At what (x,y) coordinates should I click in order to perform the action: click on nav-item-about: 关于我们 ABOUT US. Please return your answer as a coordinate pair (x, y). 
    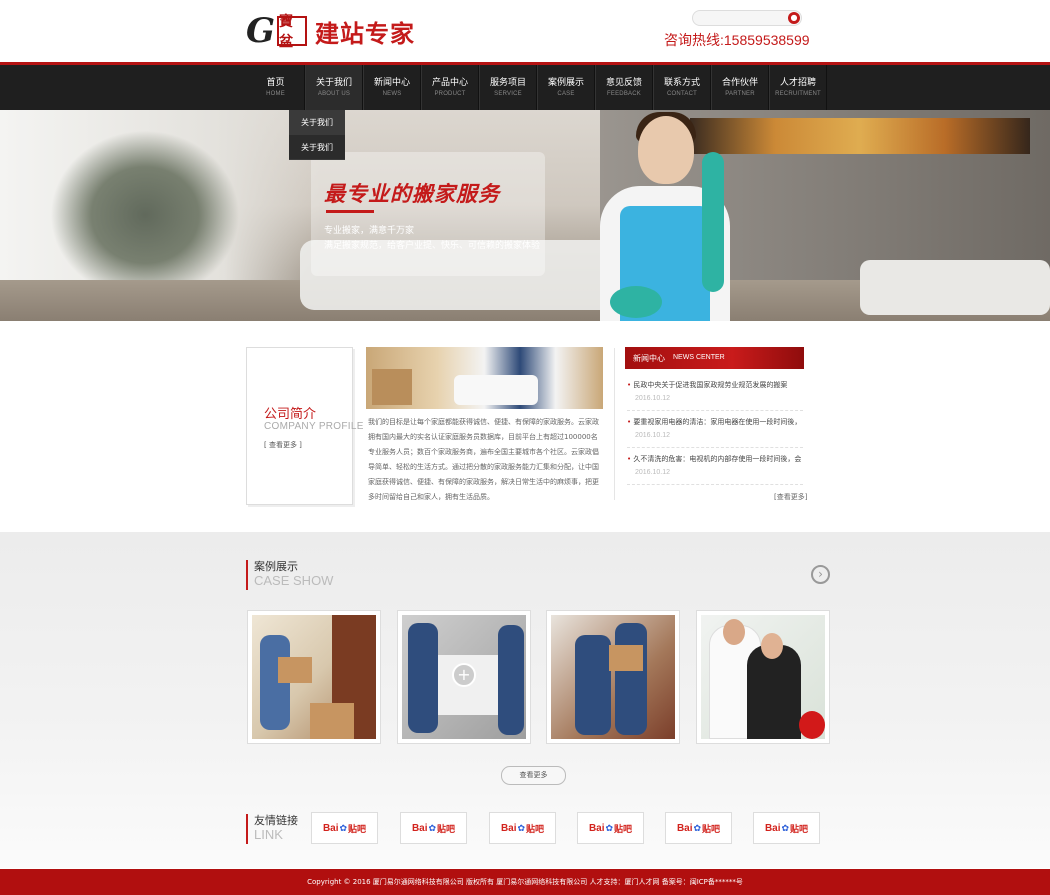
    Looking at the image, I should click on (334, 87).